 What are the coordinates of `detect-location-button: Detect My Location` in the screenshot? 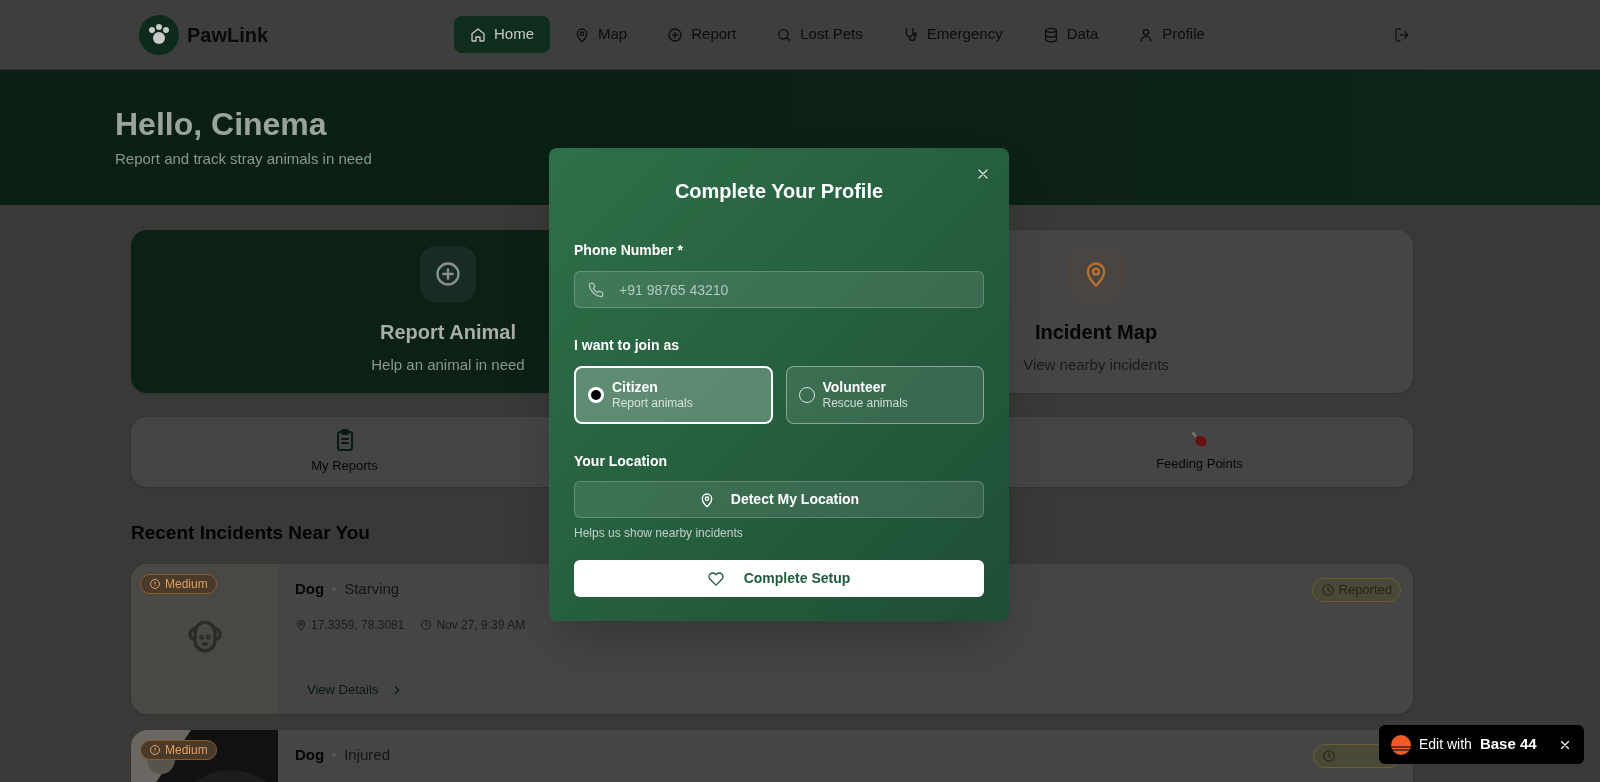 It's located at (779, 499).